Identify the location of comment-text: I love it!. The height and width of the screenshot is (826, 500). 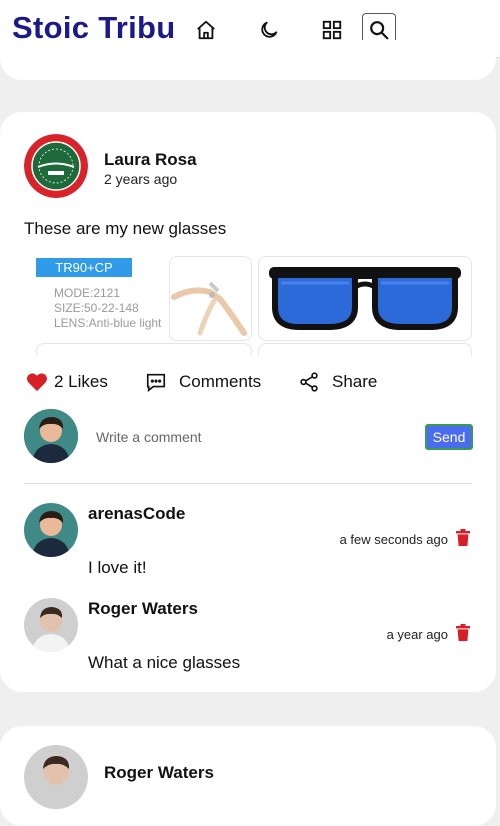
(117, 567).